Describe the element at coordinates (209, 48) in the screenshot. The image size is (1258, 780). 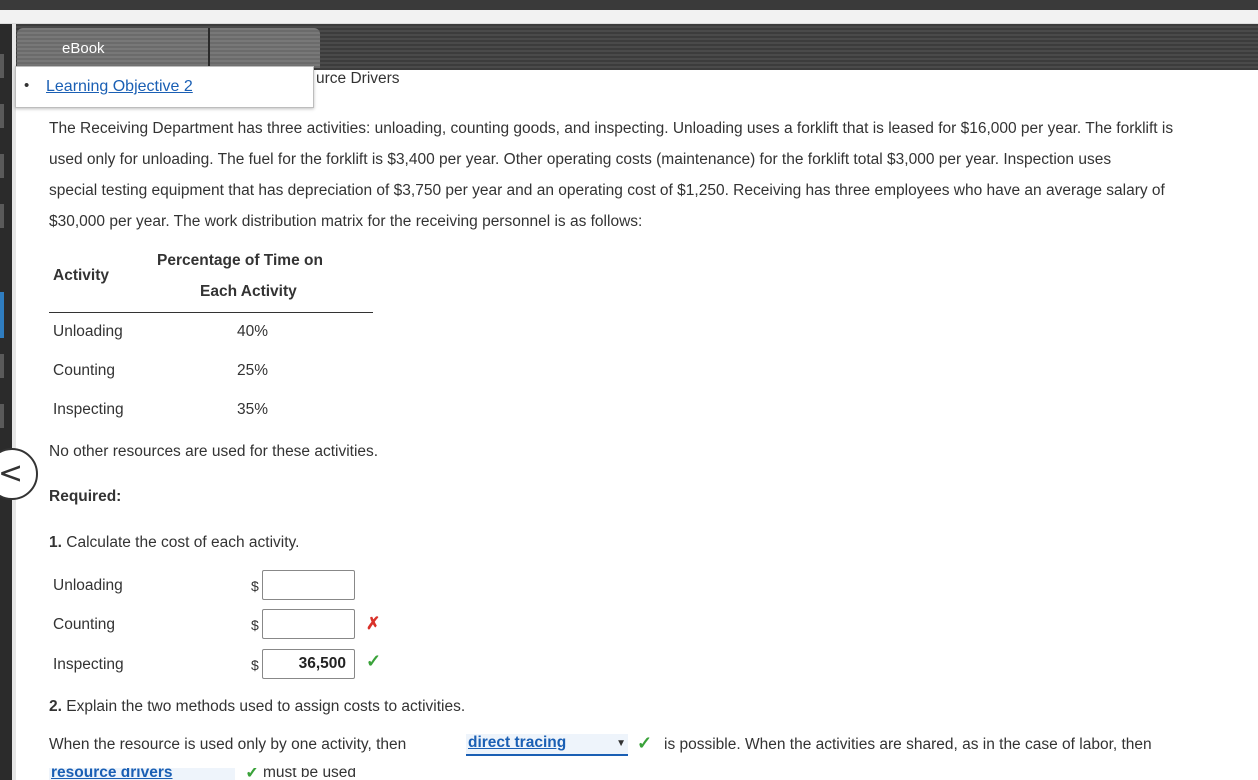
I see `tab-divider` at that location.